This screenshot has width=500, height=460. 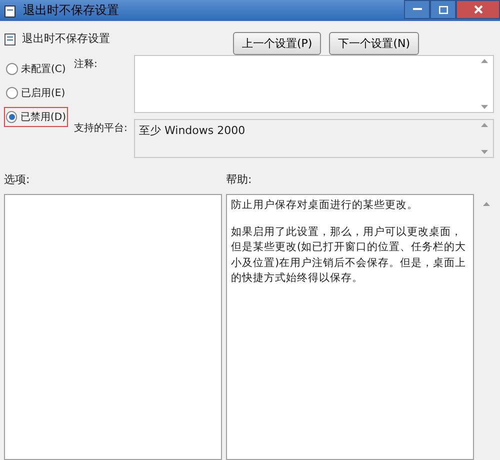 I want to click on minimize-icon, so click(x=417, y=9).